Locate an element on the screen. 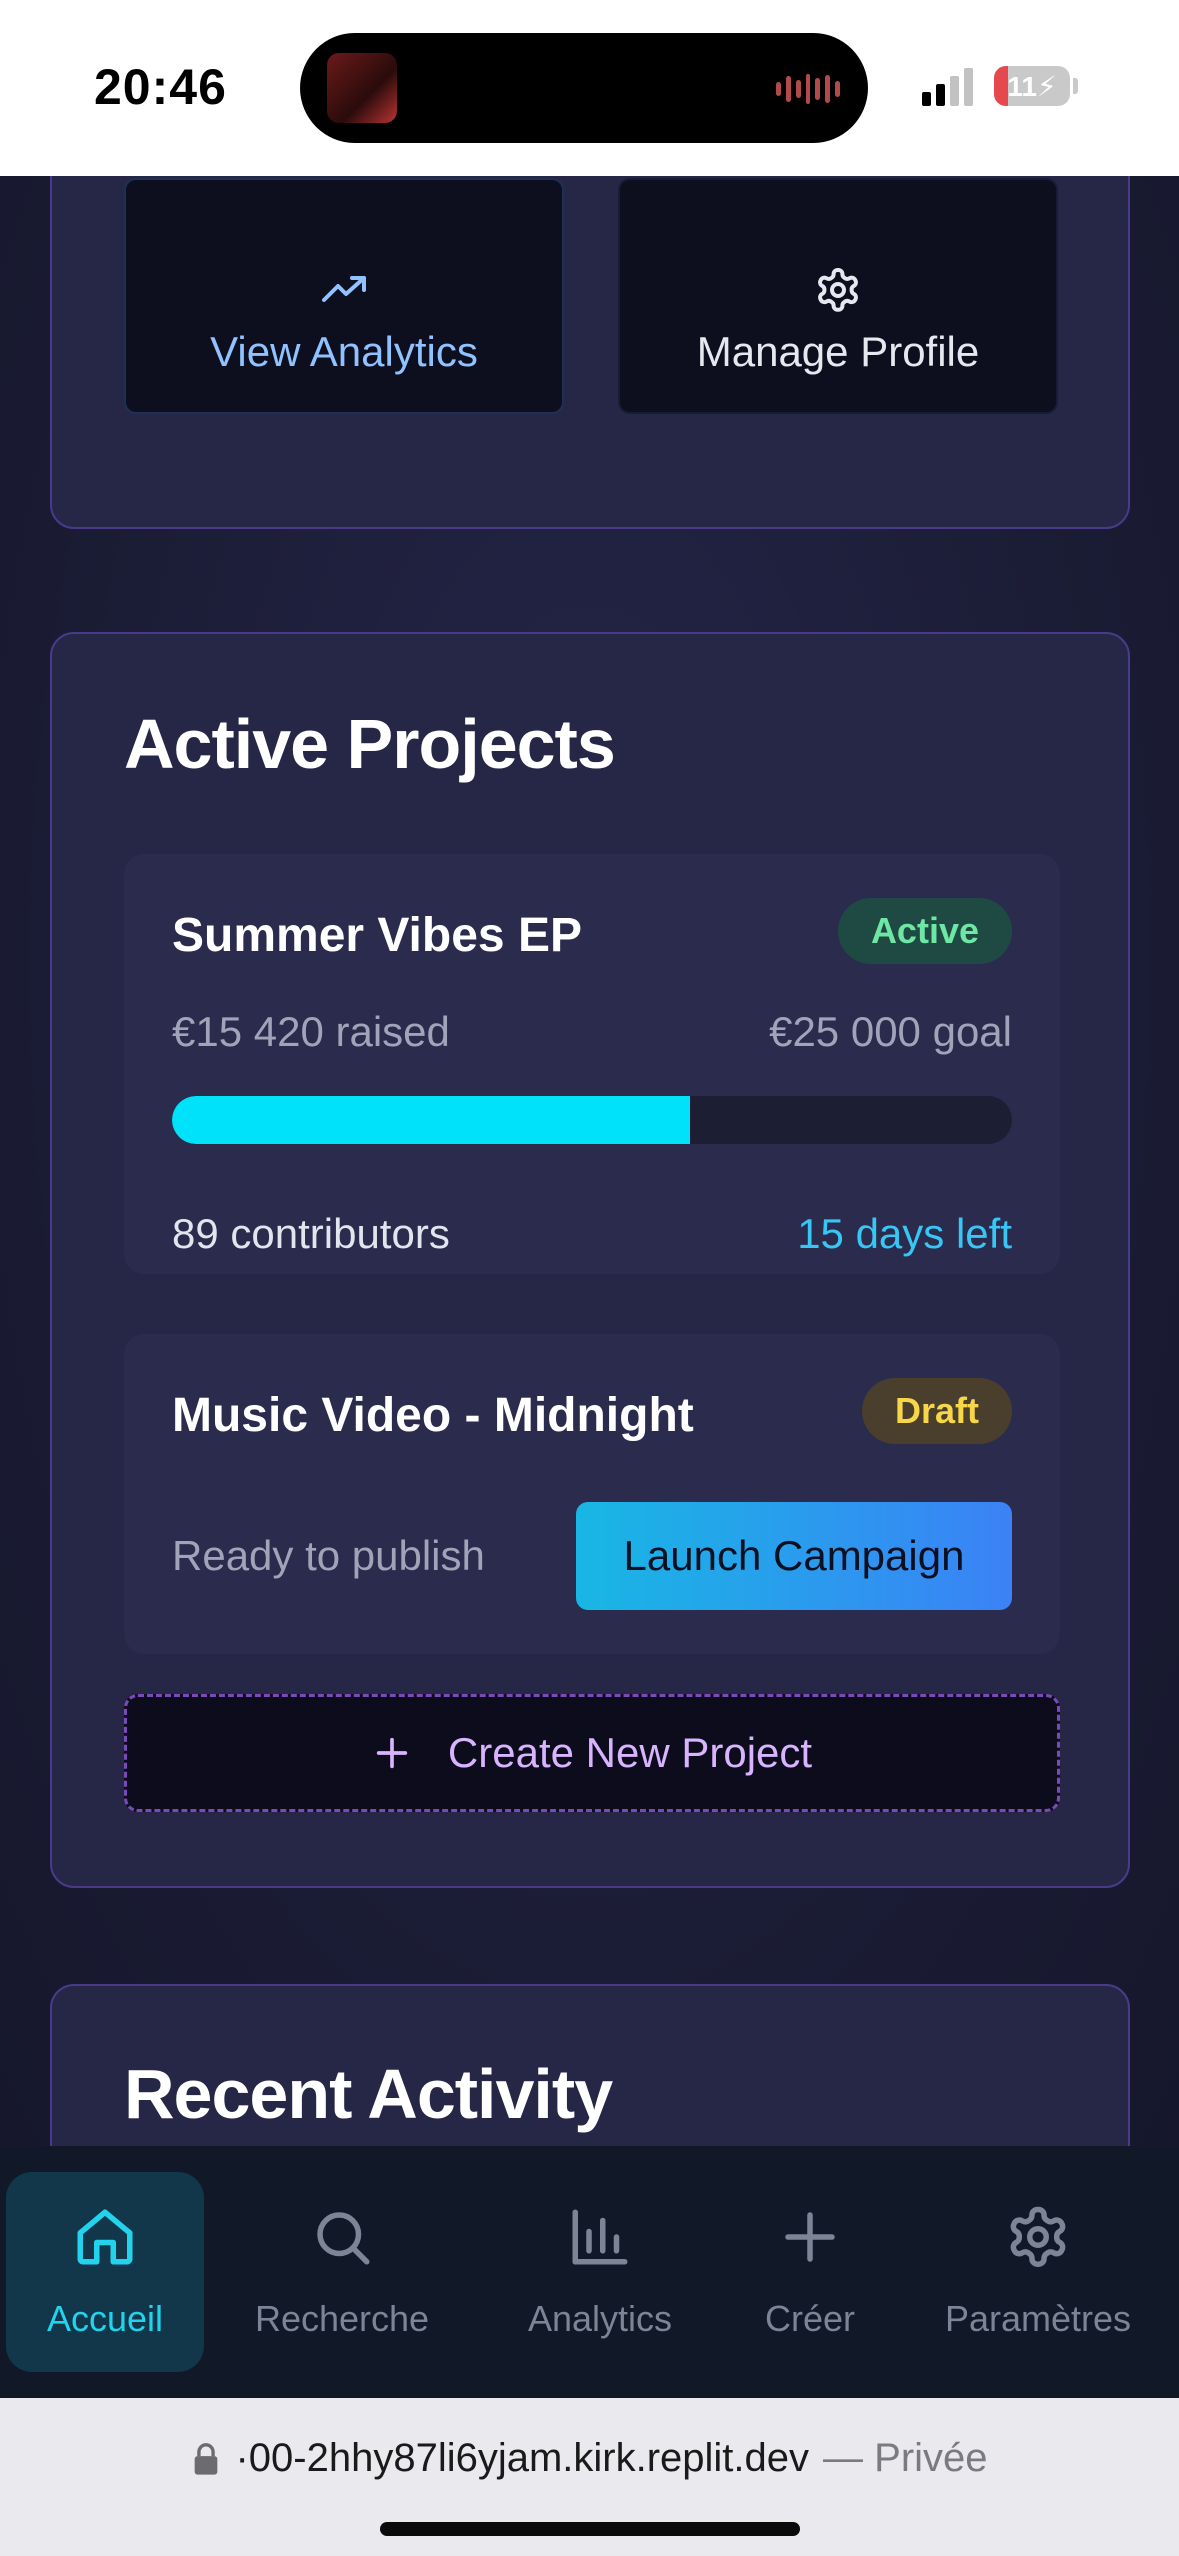 The width and height of the screenshot is (1179, 2556). view-analytics-label: View Analytics is located at coordinates (344, 351).